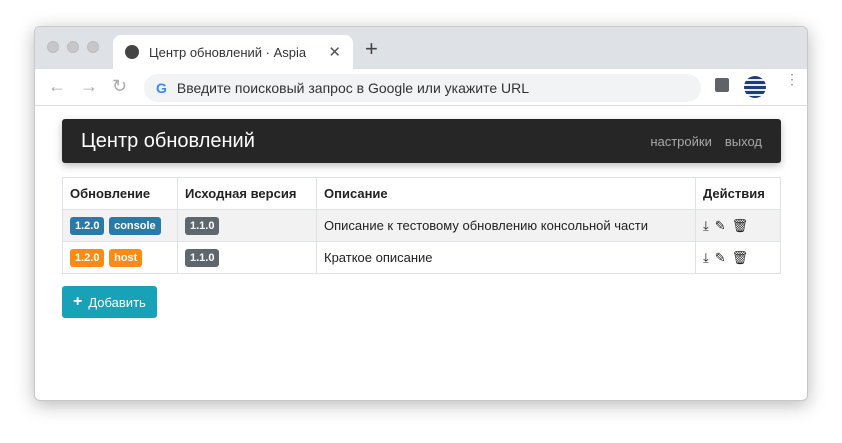 This screenshot has width=842, height=443. Describe the element at coordinates (117, 302) in the screenshot. I see `add-button-label: Добавить` at that location.